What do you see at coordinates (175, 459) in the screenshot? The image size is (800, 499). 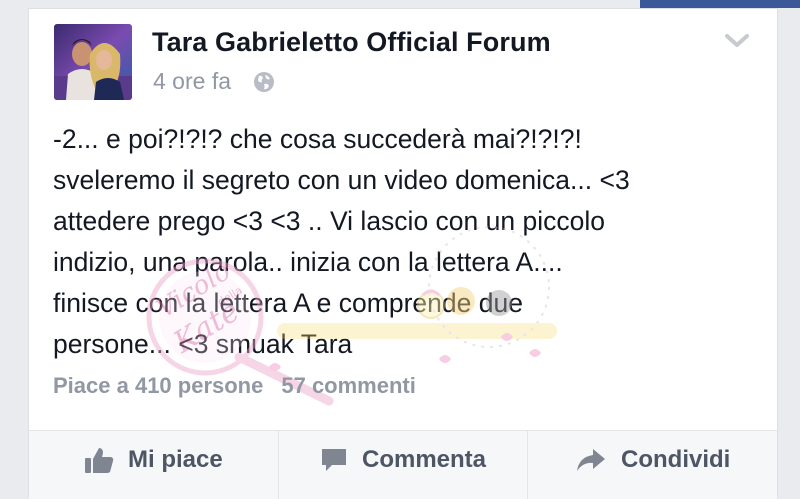 I see `like-label: Mi piace` at bounding box center [175, 459].